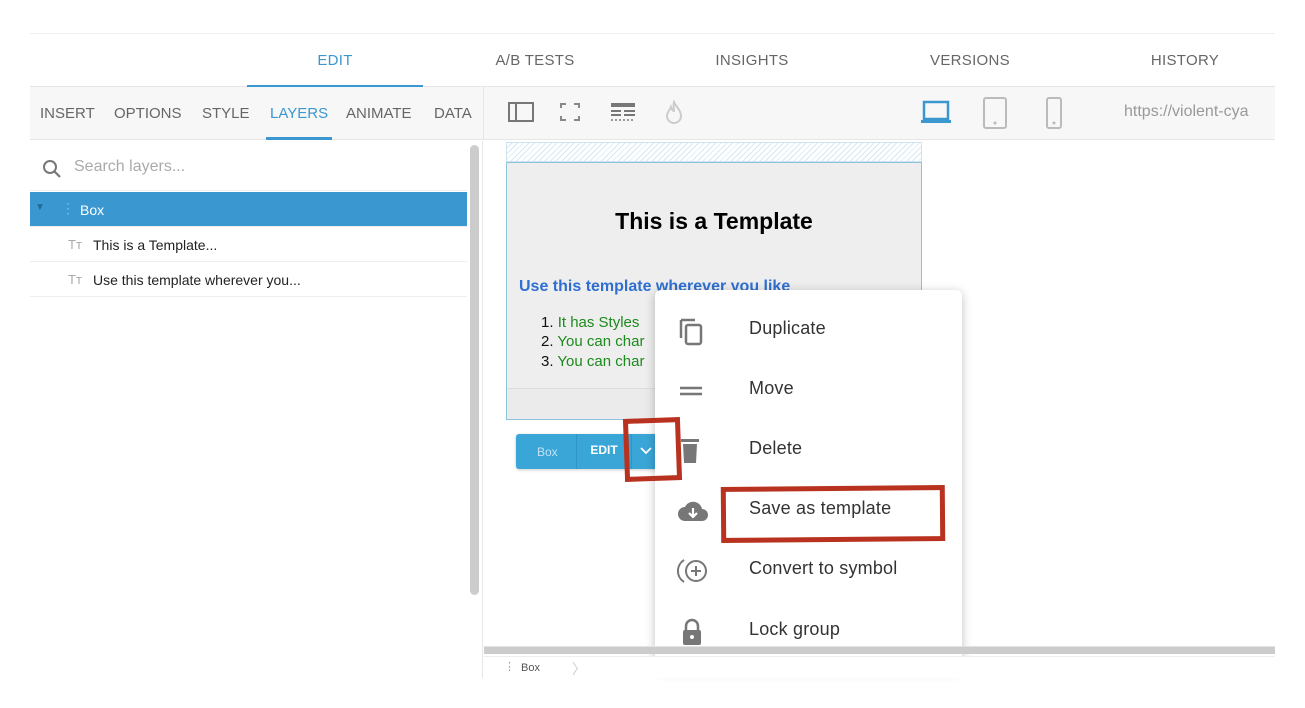 The height and width of the screenshot is (708, 1305). I want to click on drag-handle-icon, so click(691, 391).